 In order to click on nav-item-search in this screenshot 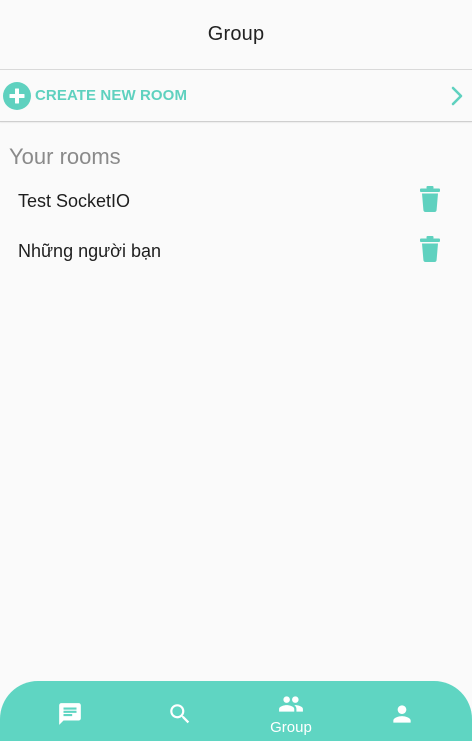, I will do `click(180, 711)`.